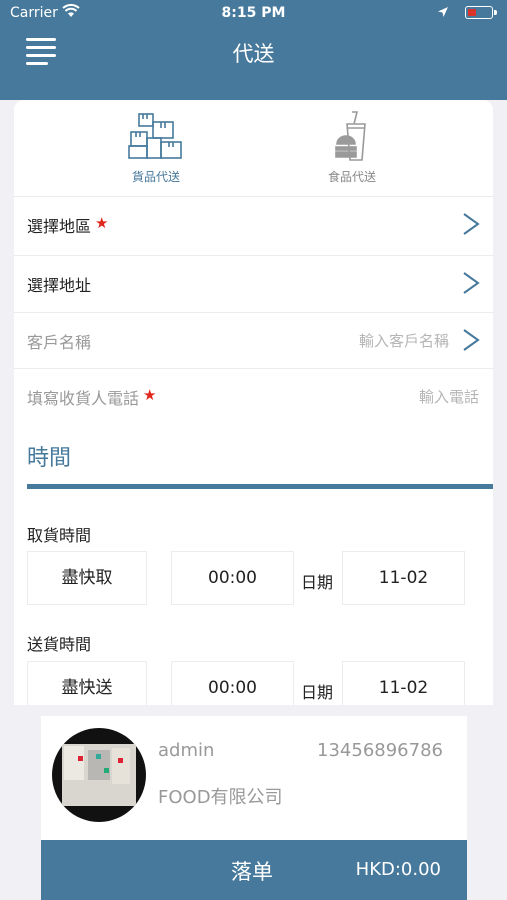  I want to click on order-total: HKD:0.00, so click(398, 869).